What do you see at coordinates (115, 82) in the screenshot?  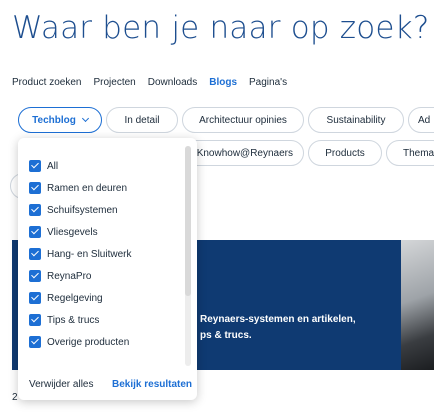 I see `tab-projecten: Projecten` at bounding box center [115, 82].